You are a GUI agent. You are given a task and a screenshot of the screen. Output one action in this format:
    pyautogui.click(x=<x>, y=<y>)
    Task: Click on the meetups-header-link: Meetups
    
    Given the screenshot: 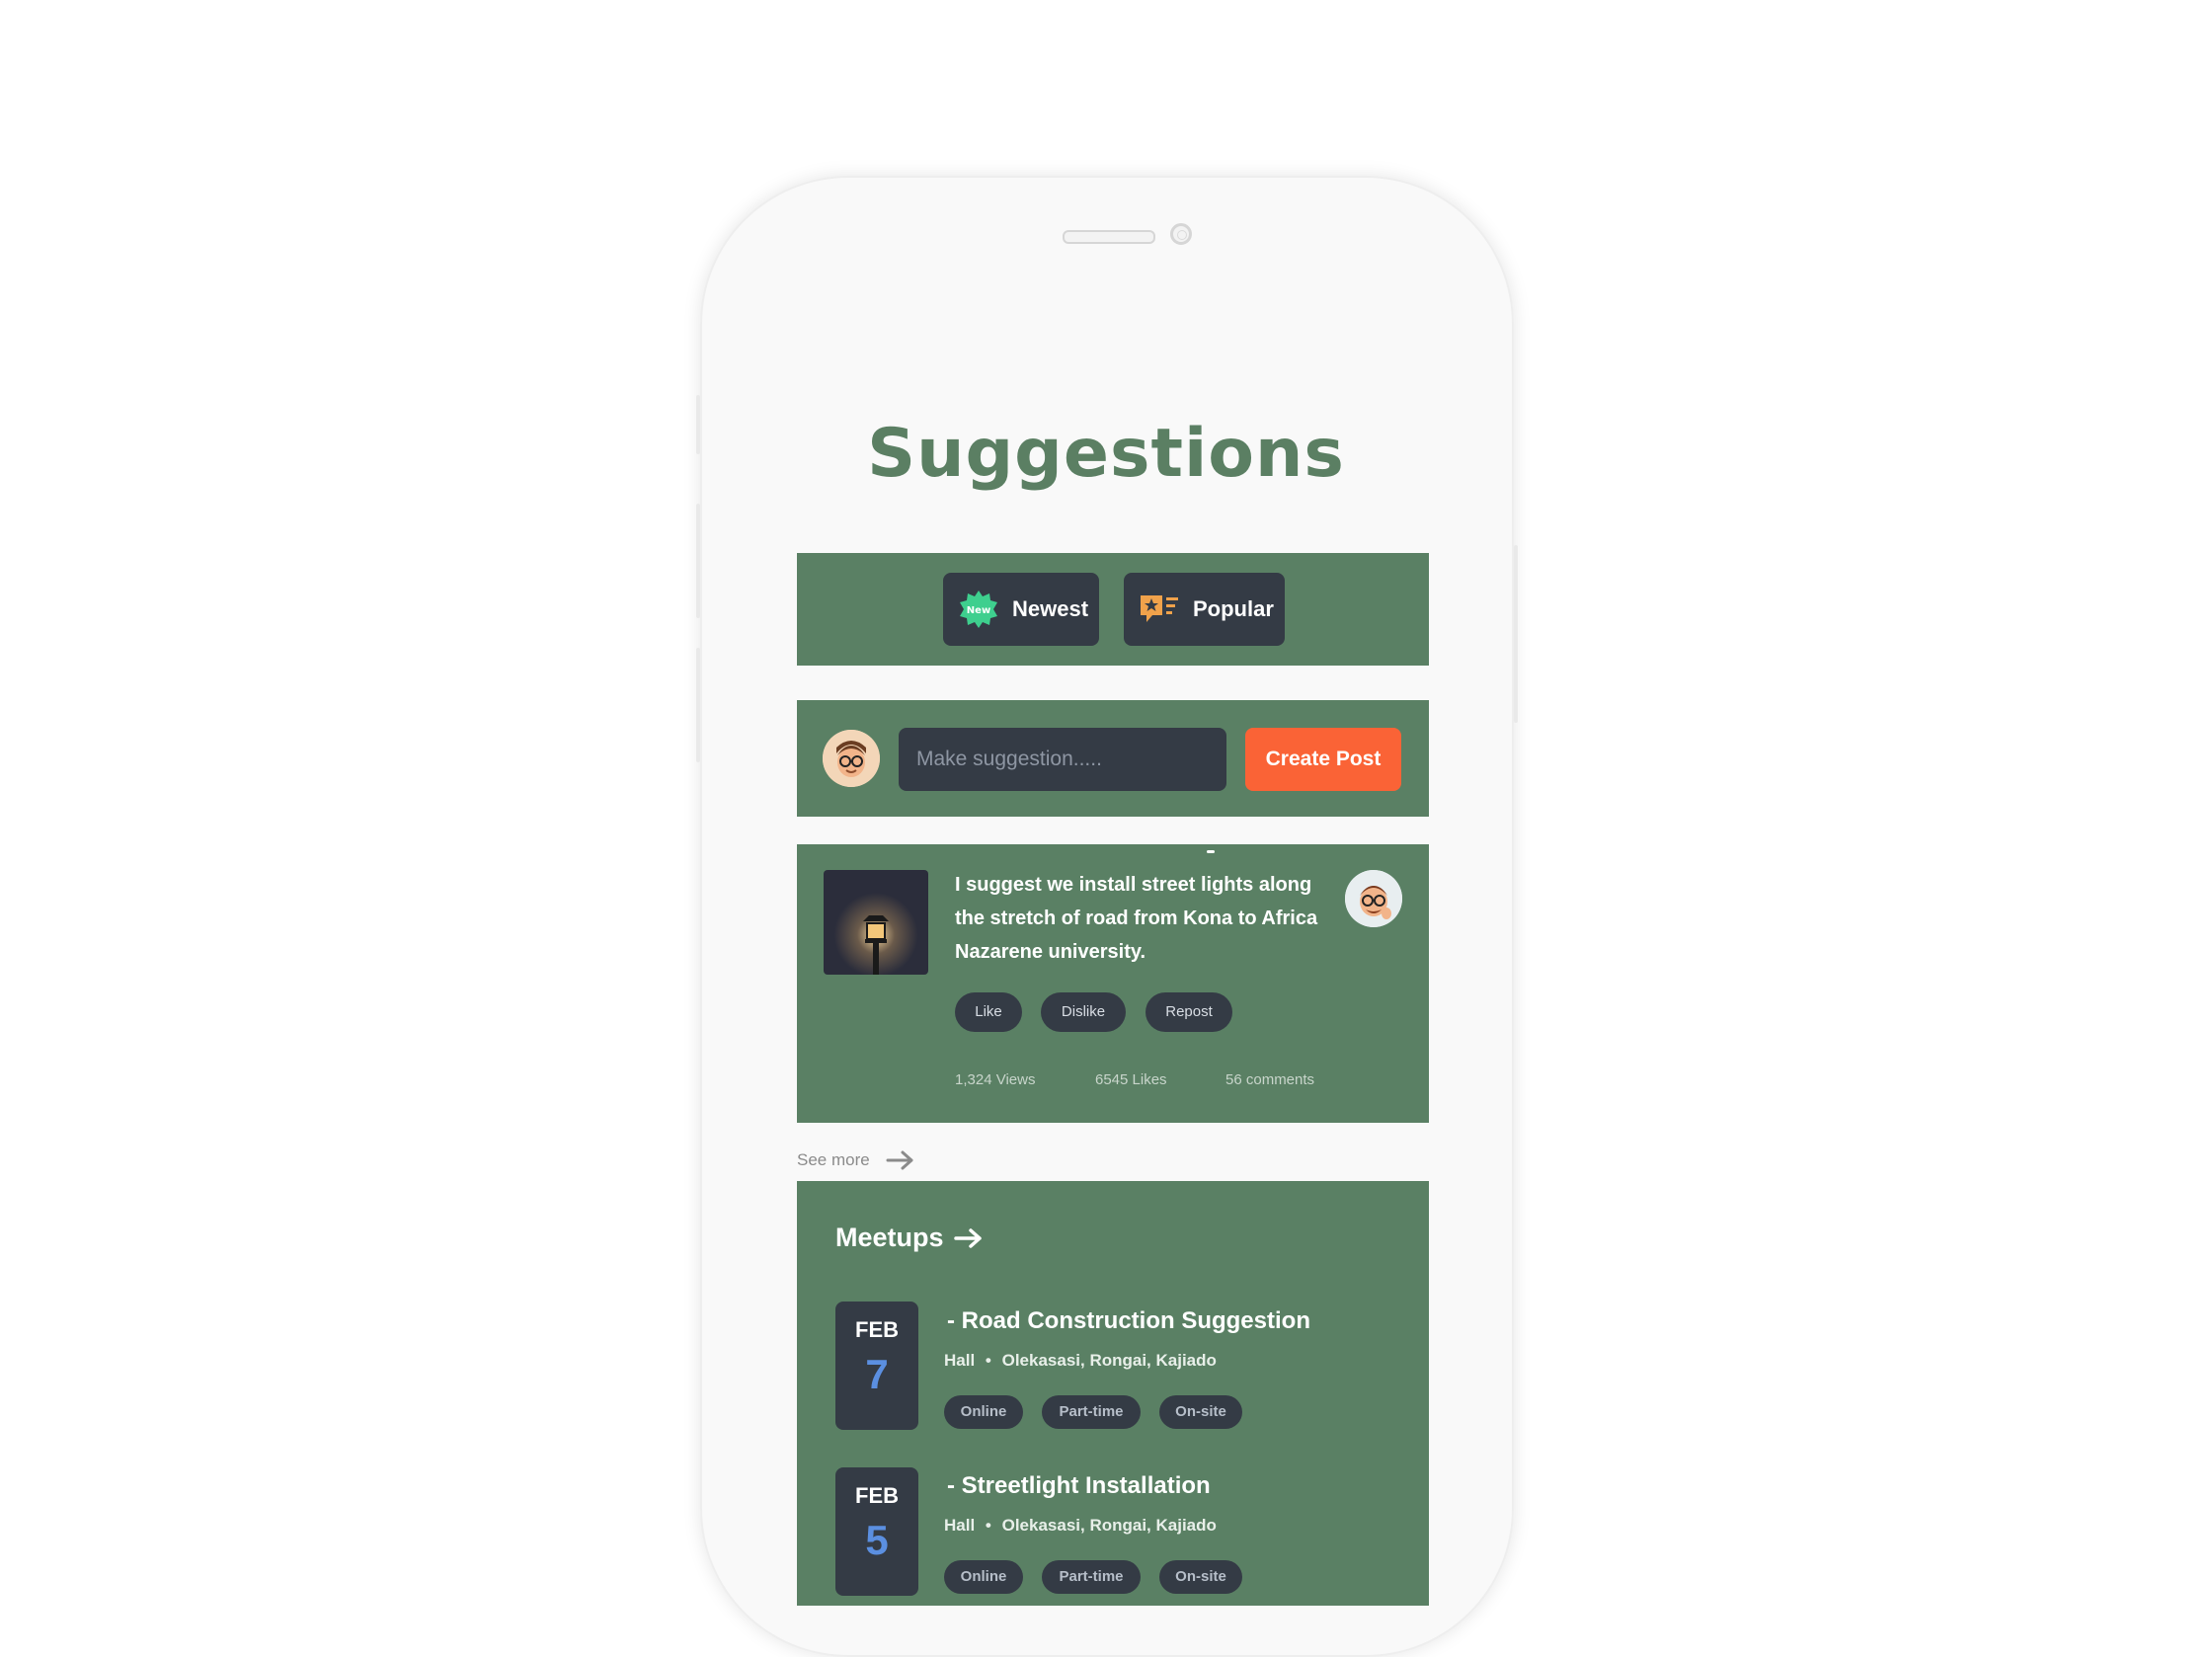 What is the action you would take?
    pyautogui.click(x=910, y=1238)
    